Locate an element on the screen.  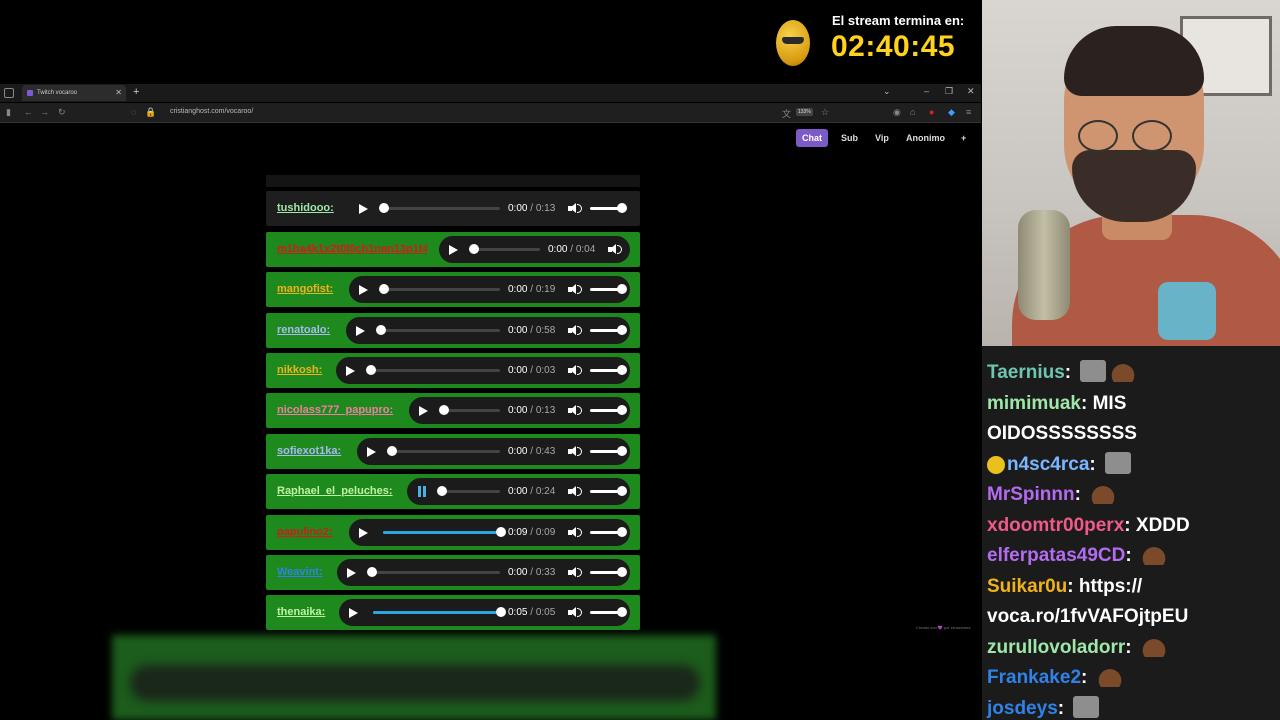
tab-chat: Chat is located at coordinates (812, 138).